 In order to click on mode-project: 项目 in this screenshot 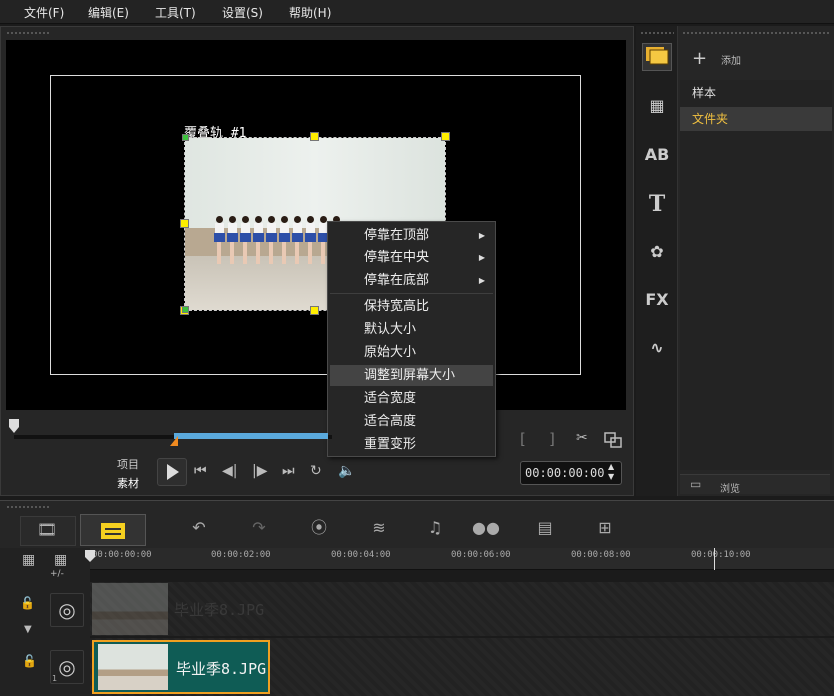, I will do `click(132, 464)`.